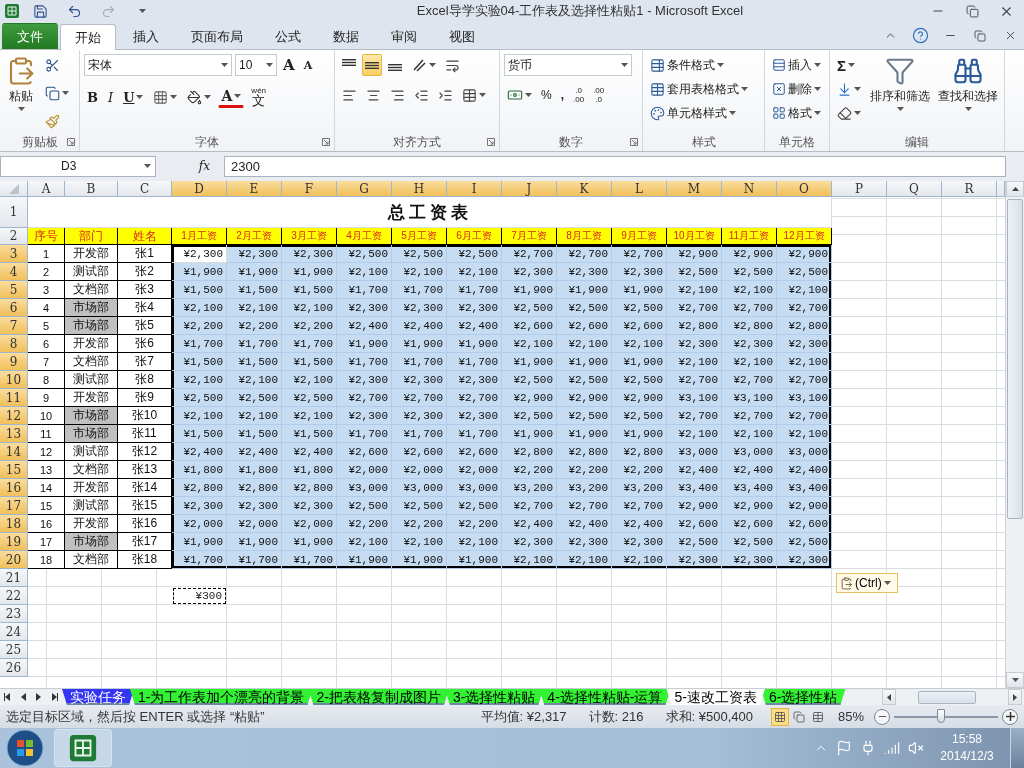 This screenshot has height=768, width=1024. I want to click on view-button, so click(779, 716).